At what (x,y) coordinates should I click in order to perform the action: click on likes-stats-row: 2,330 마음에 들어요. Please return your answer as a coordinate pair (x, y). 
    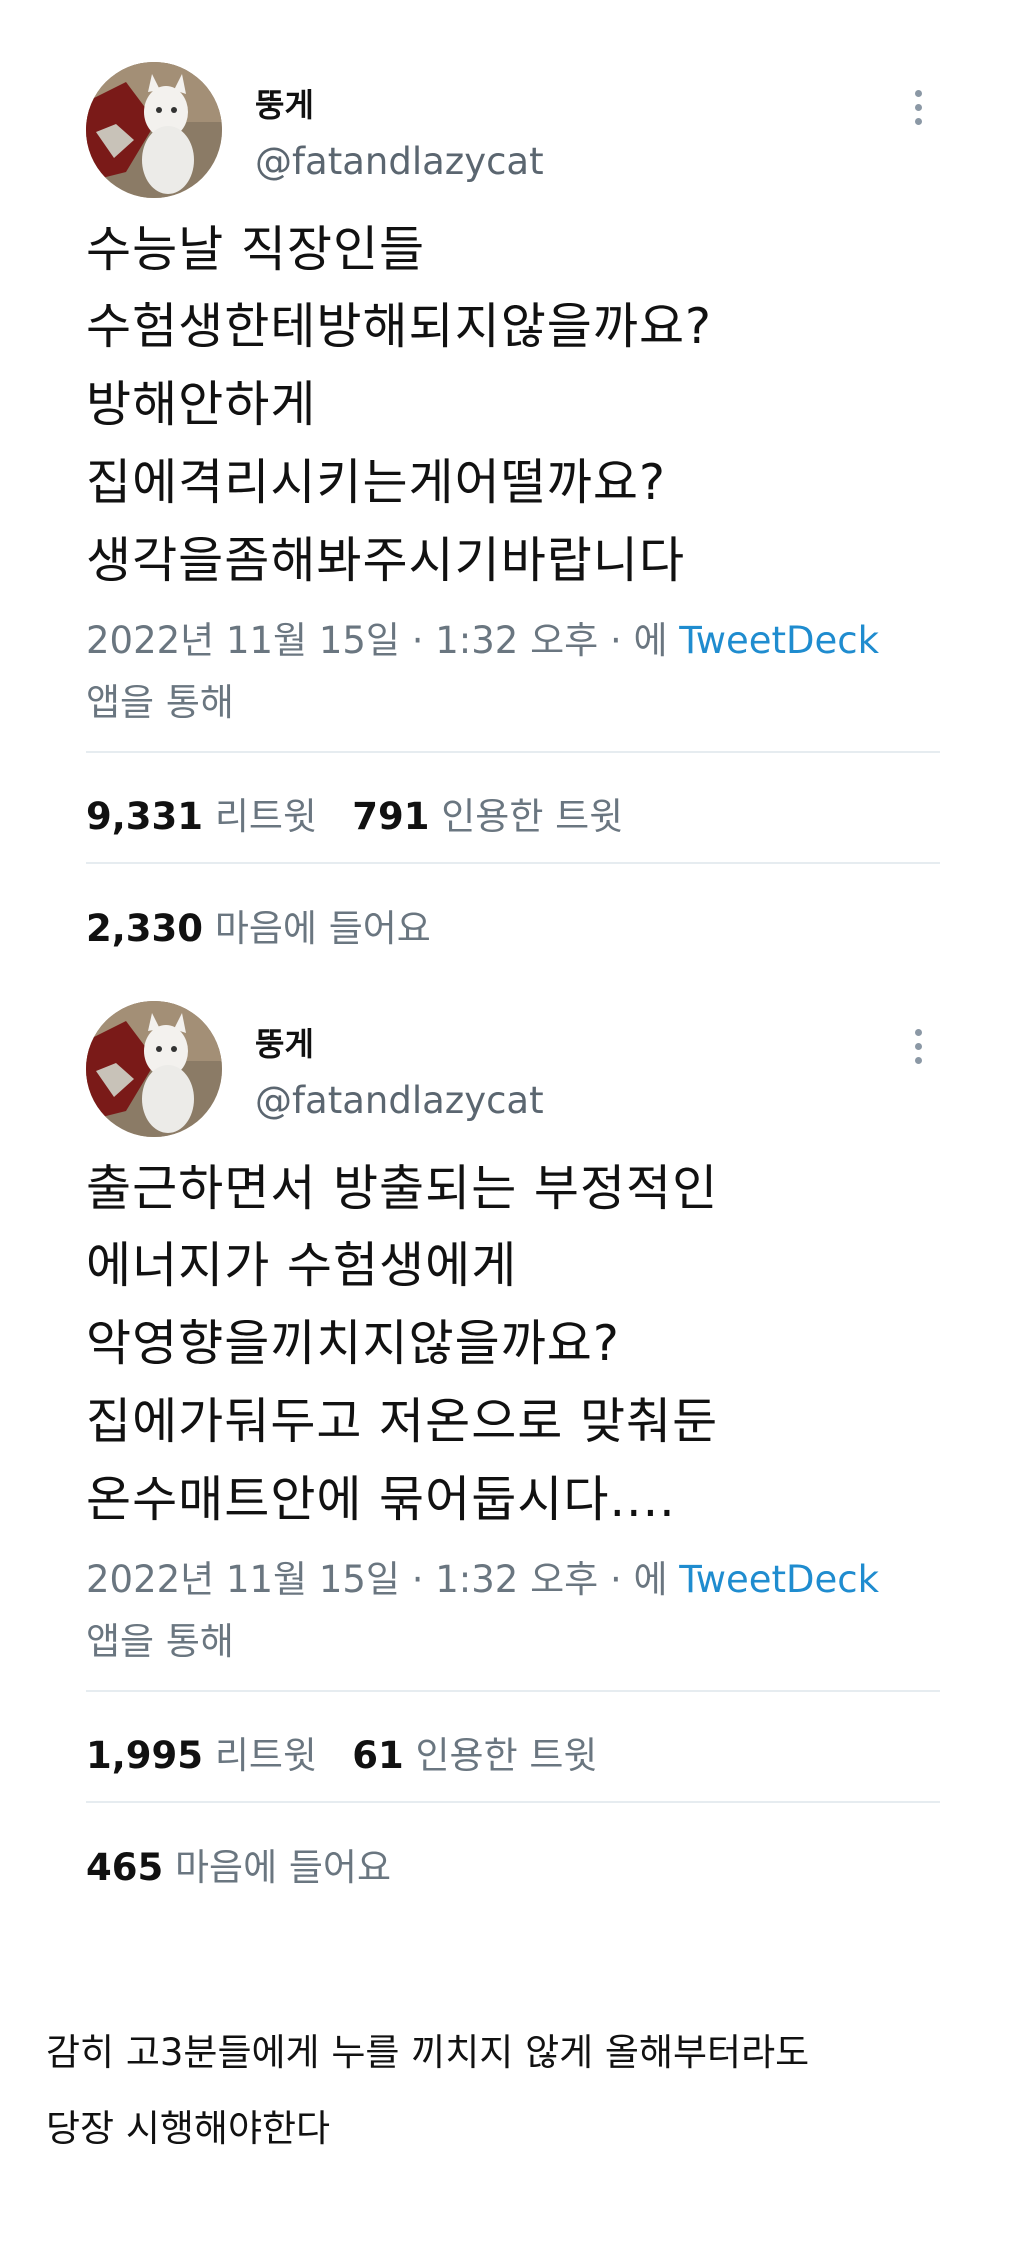
    Looking at the image, I should click on (258, 925).